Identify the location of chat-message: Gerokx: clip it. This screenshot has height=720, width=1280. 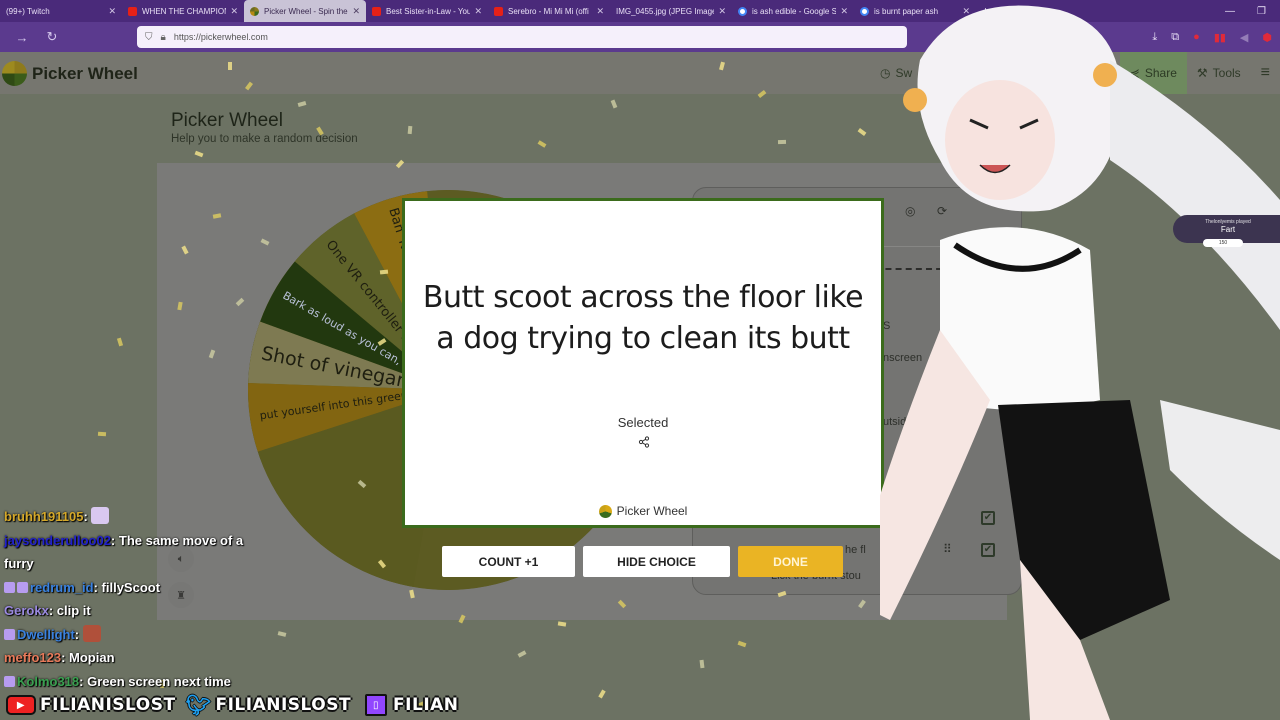
(154, 611).